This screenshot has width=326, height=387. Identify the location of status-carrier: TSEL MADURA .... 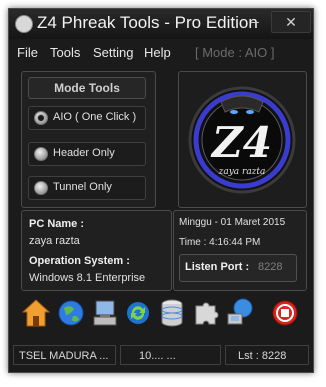
(64, 355).